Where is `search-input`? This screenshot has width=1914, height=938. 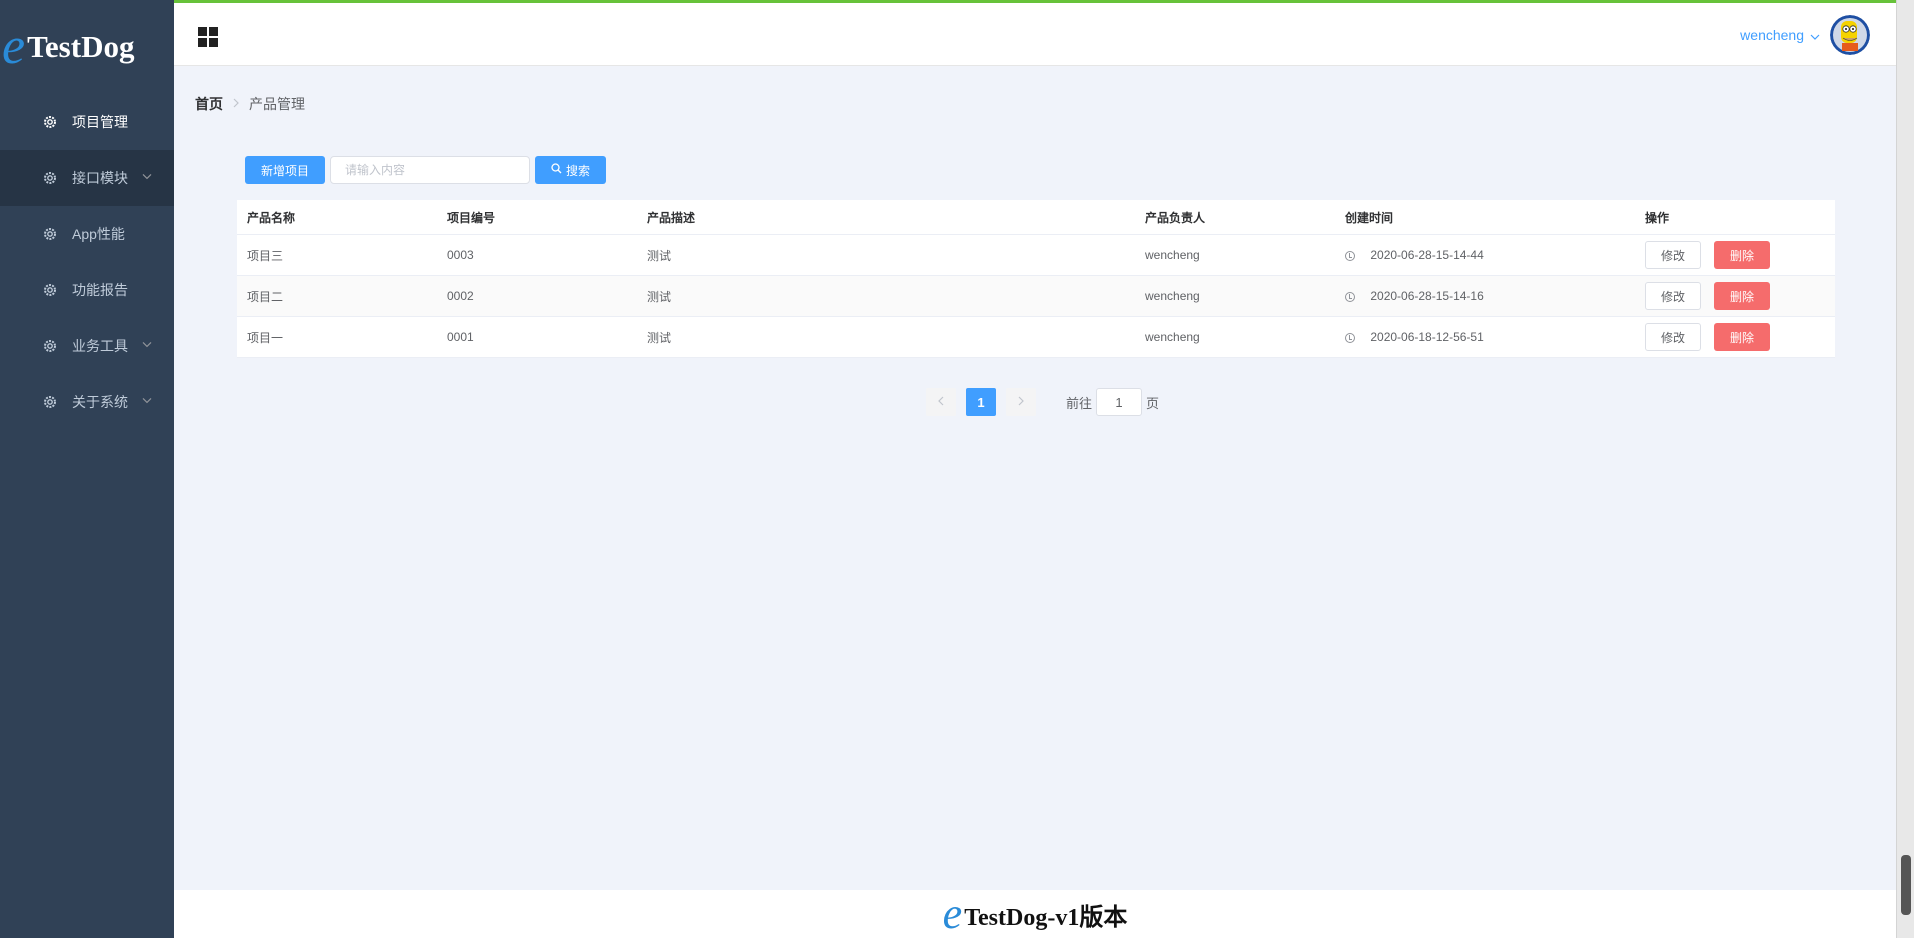 search-input is located at coordinates (430, 170).